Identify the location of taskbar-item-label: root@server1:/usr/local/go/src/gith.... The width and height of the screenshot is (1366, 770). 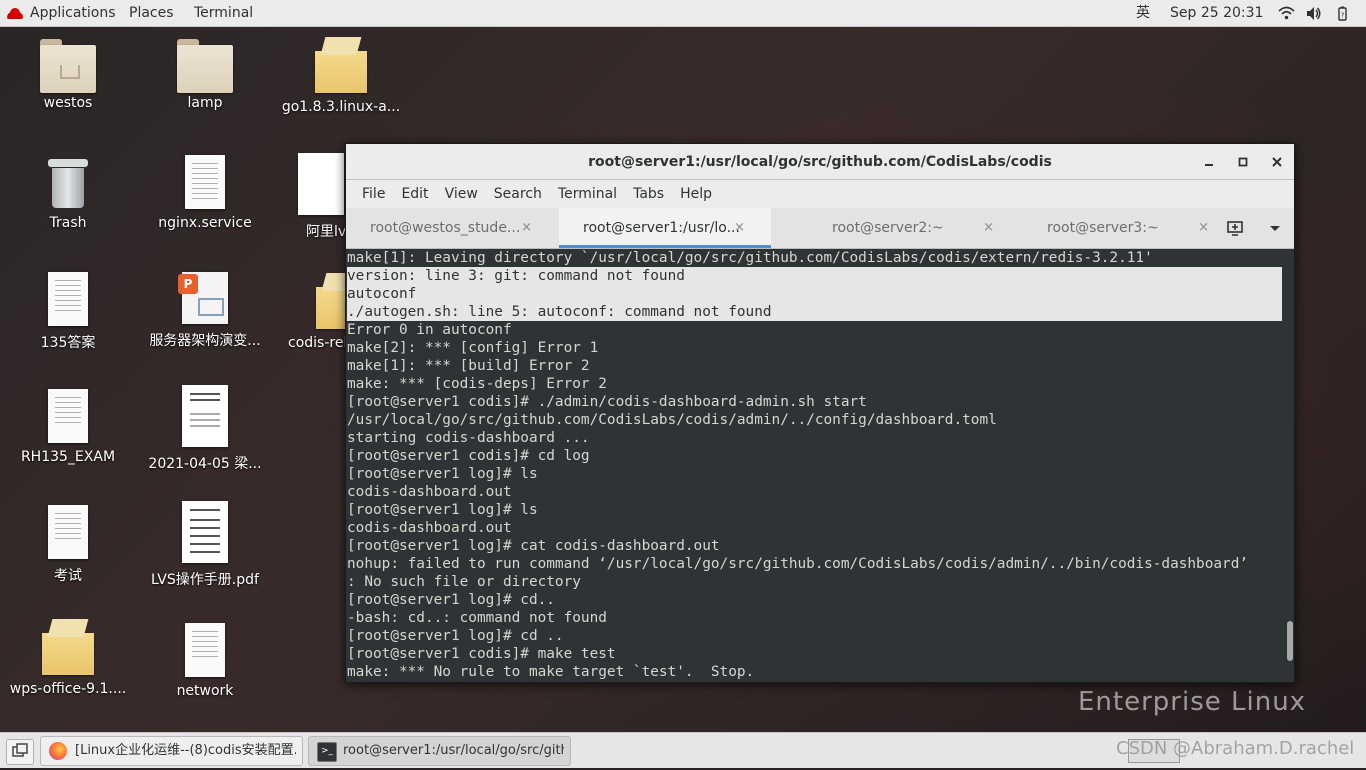
(453, 750).